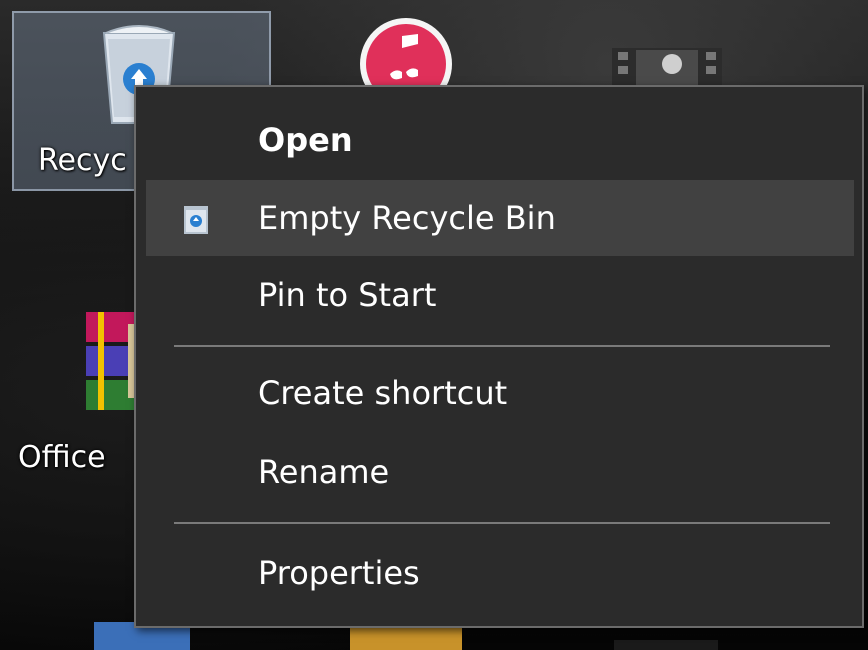  I want to click on menu-item-label: Create shortcut, so click(383, 393).